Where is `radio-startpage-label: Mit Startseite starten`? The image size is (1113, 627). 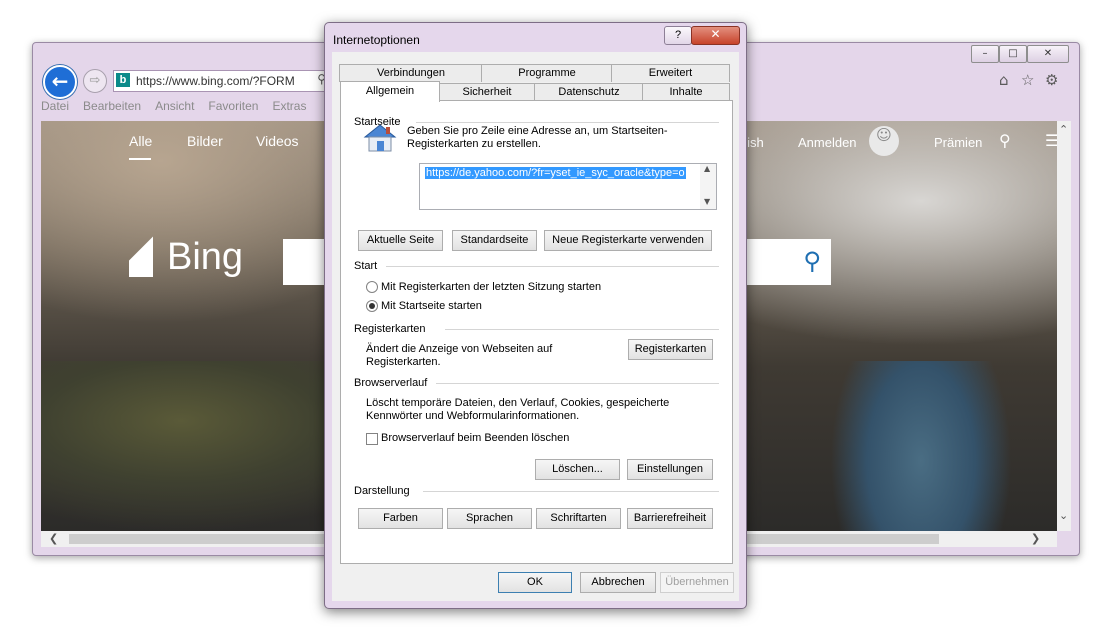
radio-startpage-label: Mit Startseite starten is located at coordinates (431, 306).